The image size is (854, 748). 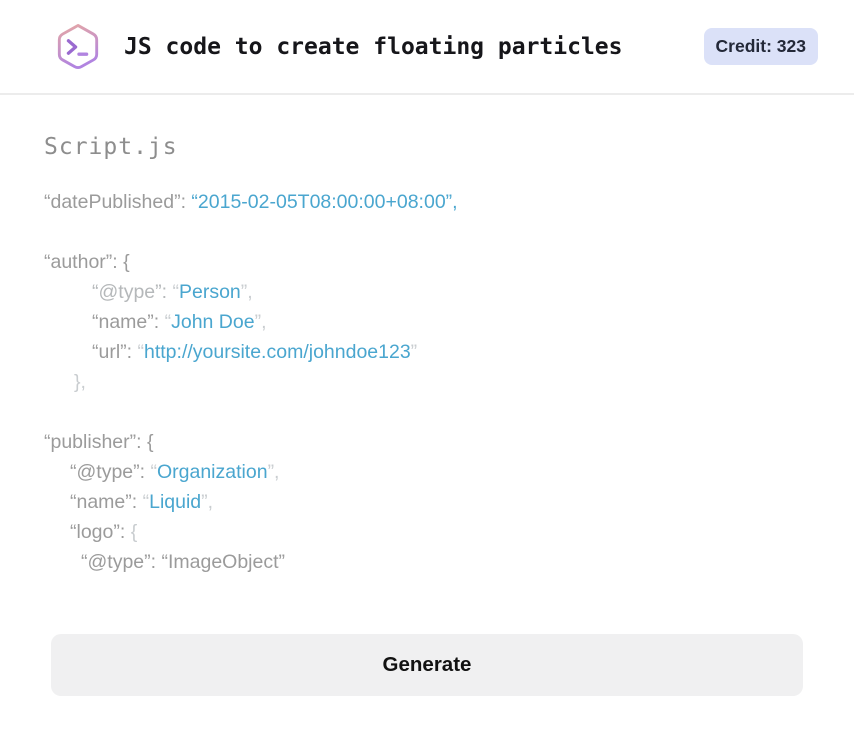 What do you see at coordinates (427, 322) in the screenshot?
I see `code-line: “name”: “John Doe”,` at bounding box center [427, 322].